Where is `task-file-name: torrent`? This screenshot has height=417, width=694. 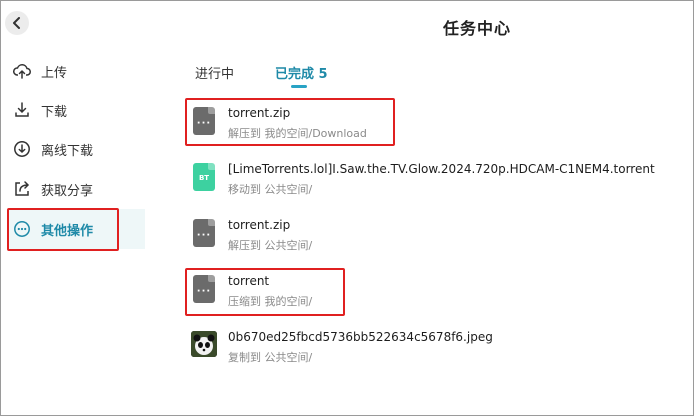 task-file-name: torrent is located at coordinates (249, 281).